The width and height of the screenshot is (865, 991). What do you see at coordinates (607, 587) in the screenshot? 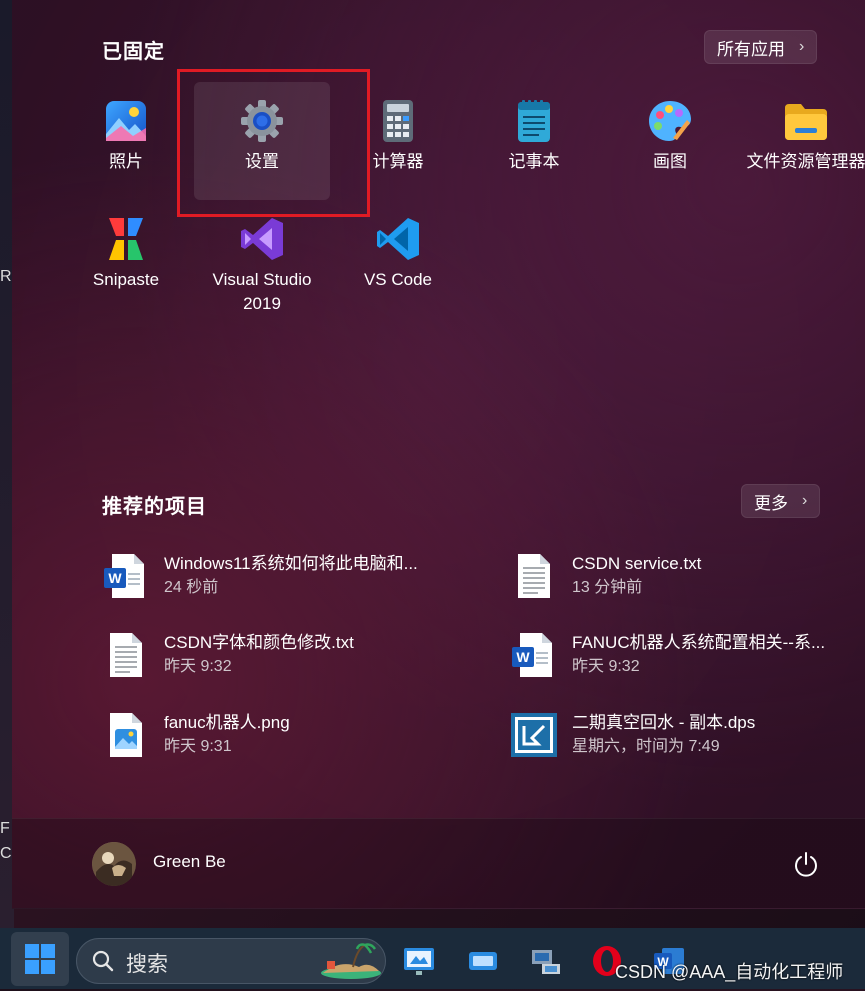
I see `file-time: 13 分钟前` at bounding box center [607, 587].